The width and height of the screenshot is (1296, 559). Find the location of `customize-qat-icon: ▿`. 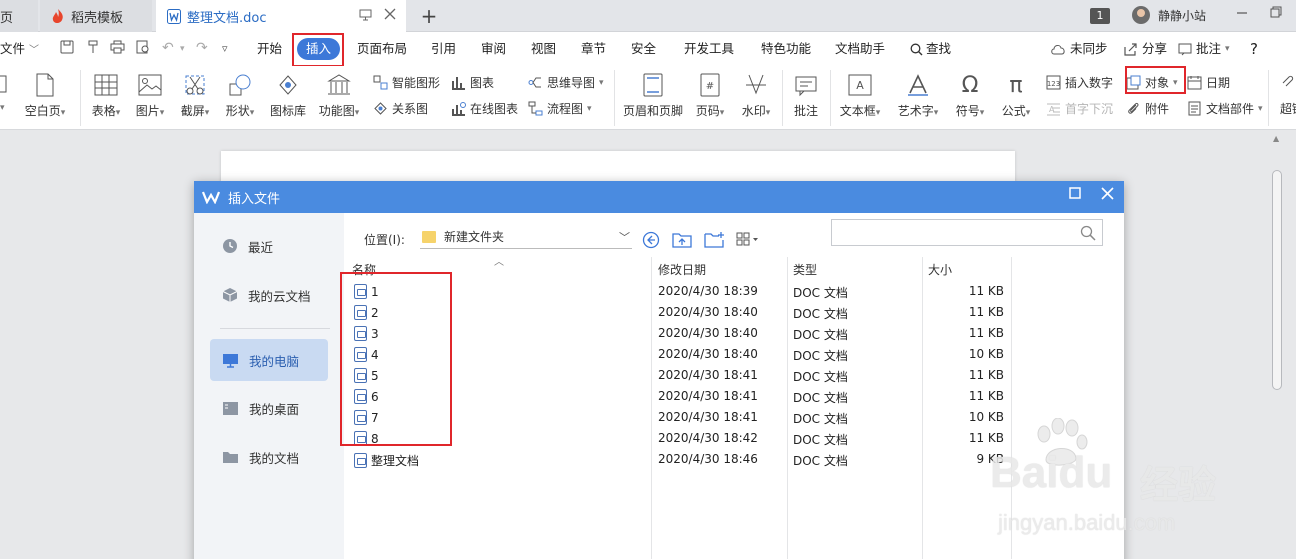

customize-qat-icon: ▿ is located at coordinates (225, 48).